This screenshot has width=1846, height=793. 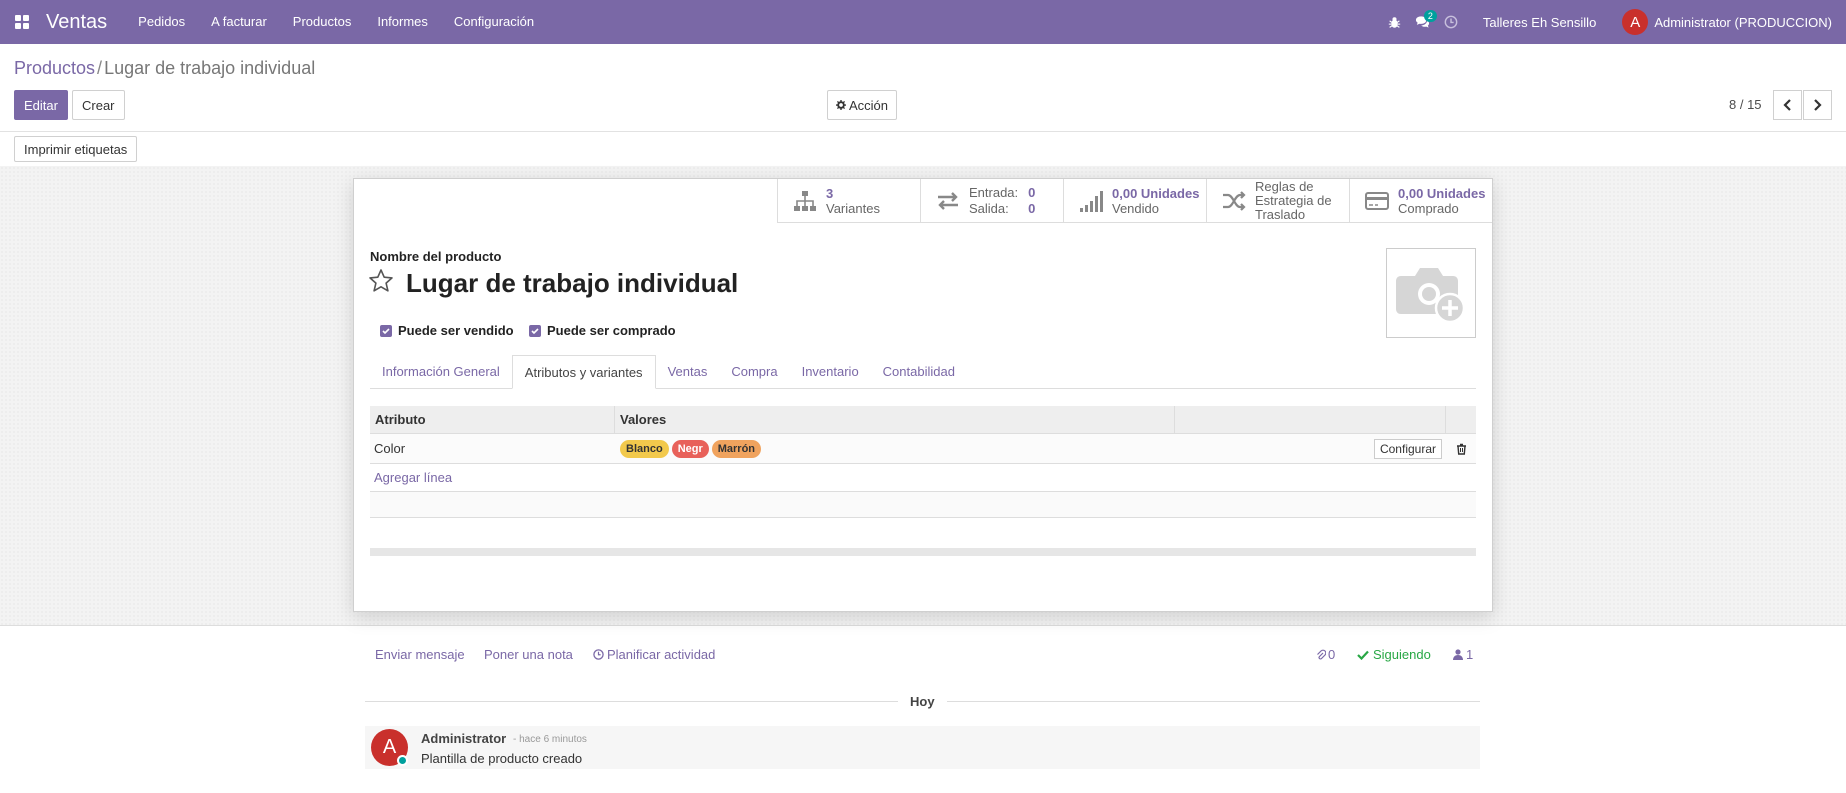 What do you see at coordinates (1635, 22) in the screenshot?
I see `user-avatar: A` at bounding box center [1635, 22].